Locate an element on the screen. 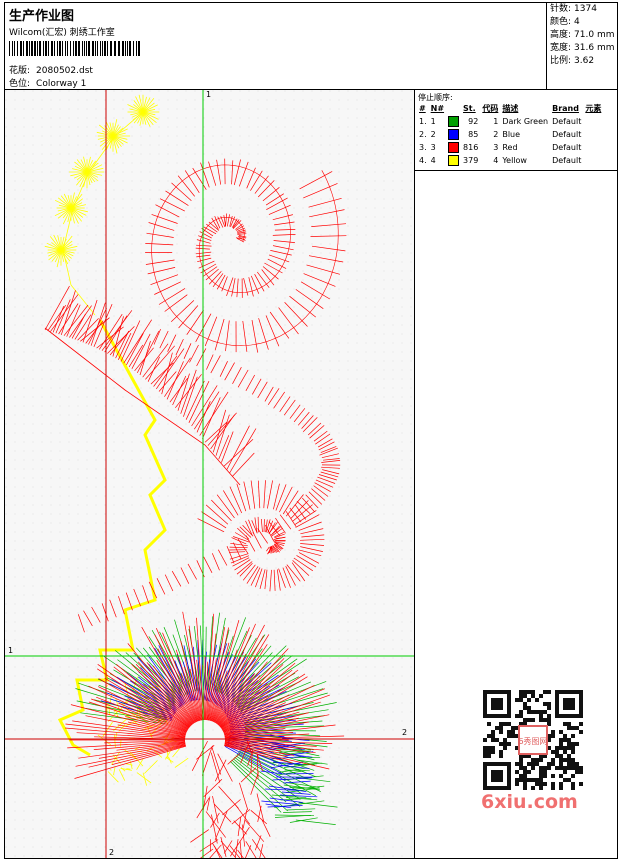 Image resolution: width=620 pixels, height=861 pixels. row-stitches: 92 is located at coordinates (473, 121).